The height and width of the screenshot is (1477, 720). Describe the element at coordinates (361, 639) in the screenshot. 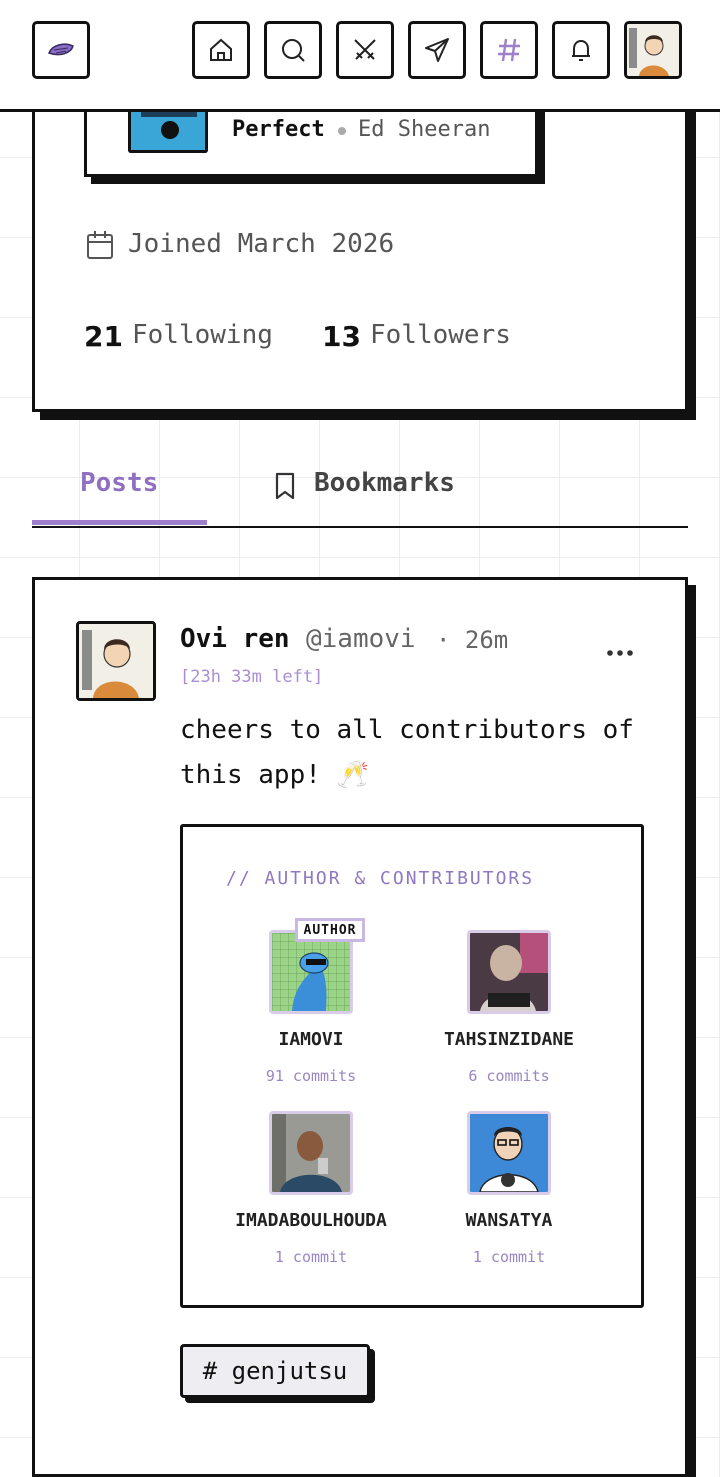

I see `post-author-handle: @iamovi` at that location.